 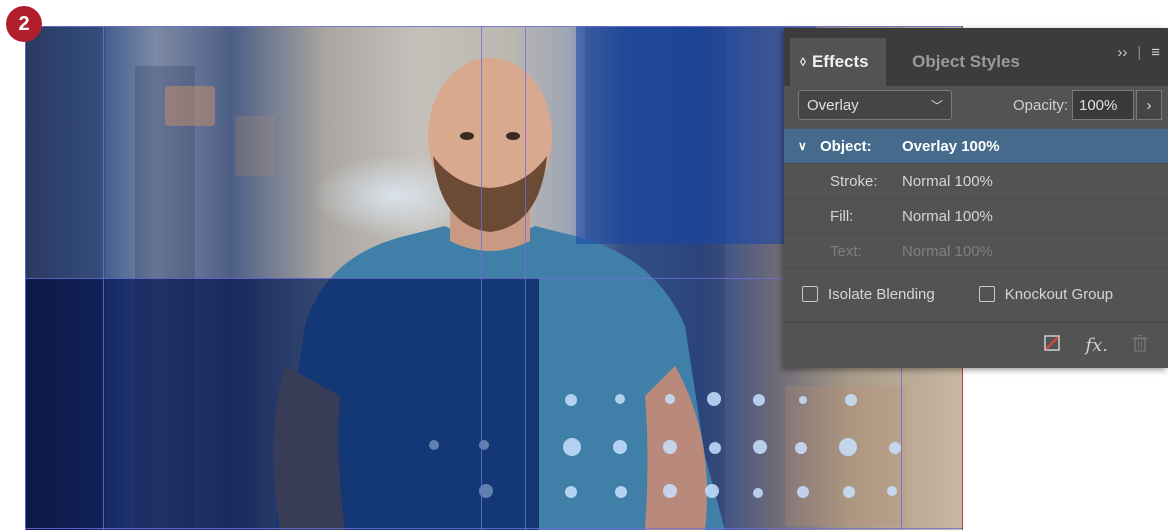 What do you see at coordinates (1059, 294) in the screenshot?
I see `checkbox-label: Knockout Group` at bounding box center [1059, 294].